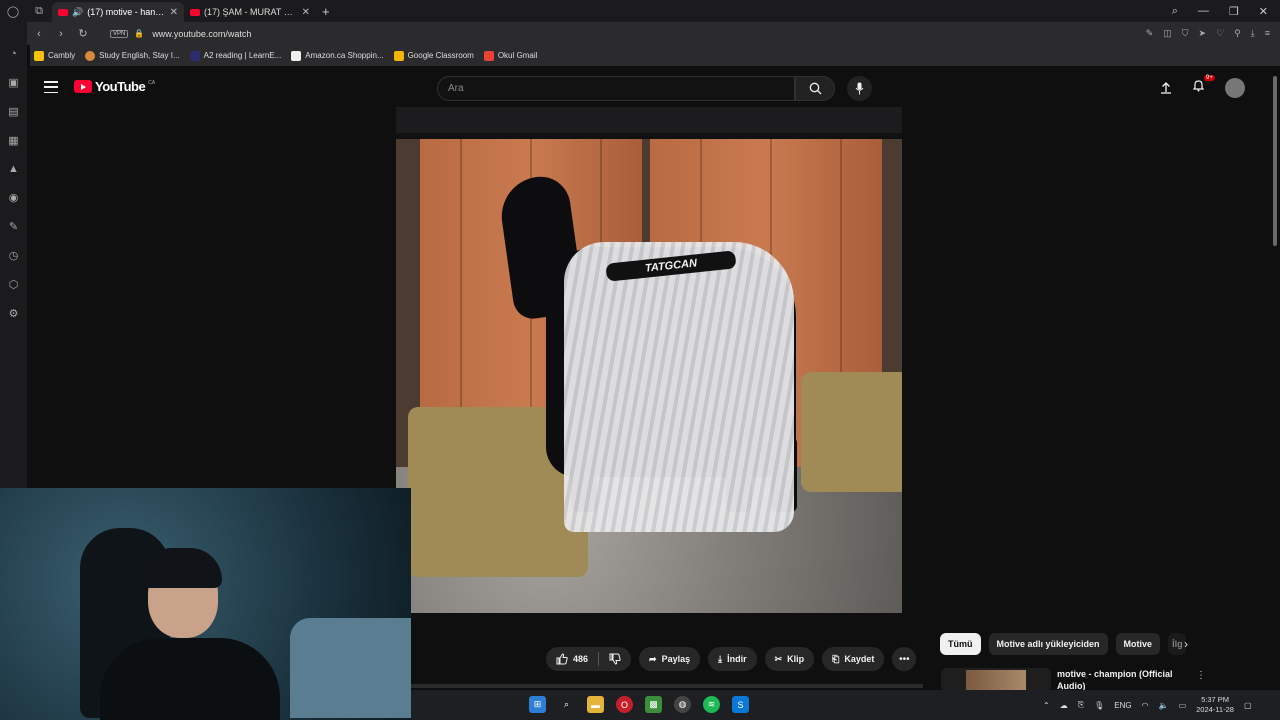  Describe the element at coordinates (1263, 11) in the screenshot. I see `close-window-button: ✕` at that location.